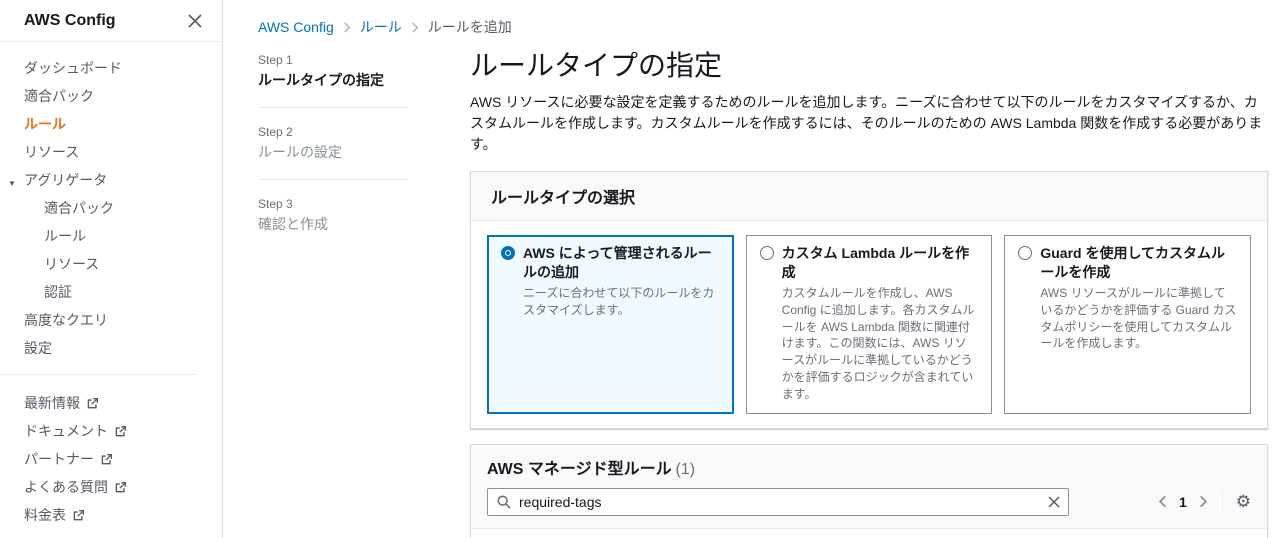 Image resolution: width=1288 pixels, height=538 pixels. What do you see at coordinates (869, 486) in the screenshot?
I see `managed-rules-header: AWS マネージド型ルール (1) required-tags 1 ⚙` at bounding box center [869, 486].